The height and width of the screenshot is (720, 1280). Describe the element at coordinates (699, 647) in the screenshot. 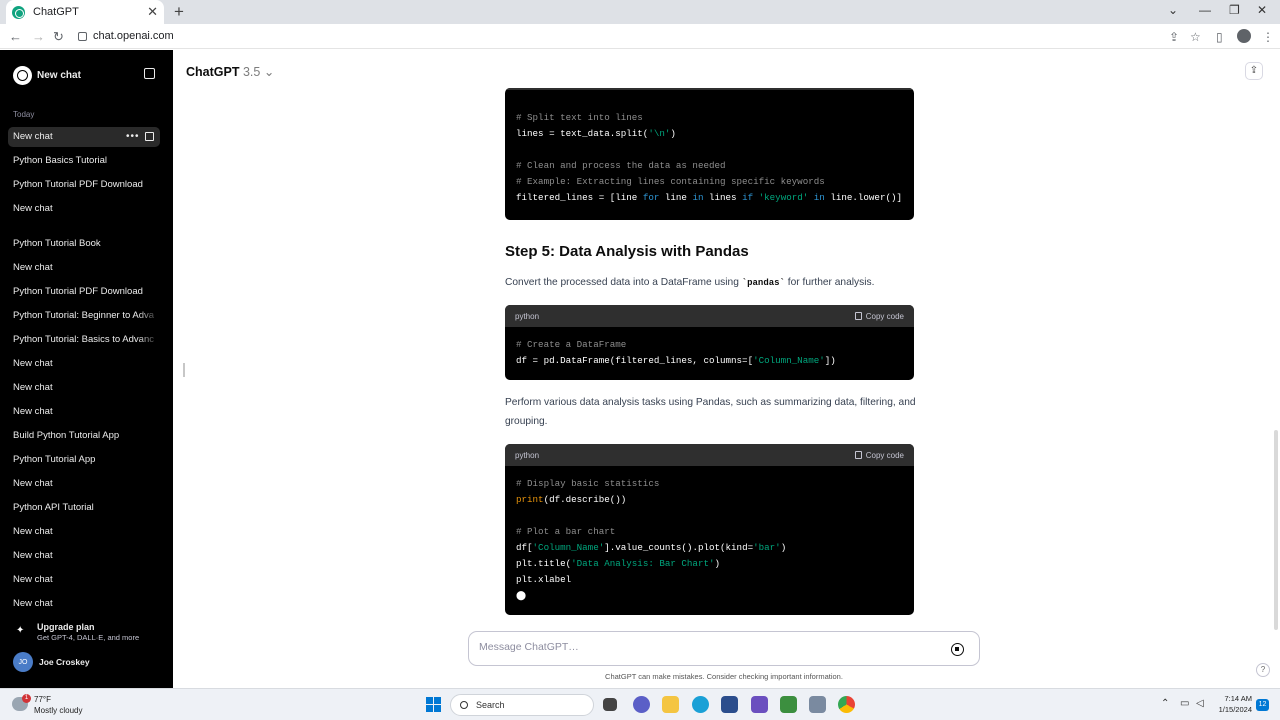

I see `message-input` at that location.